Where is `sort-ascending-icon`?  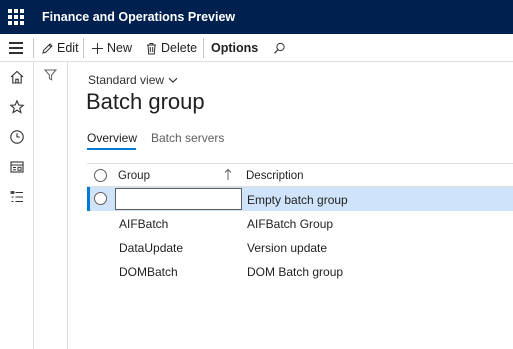 sort-ascending-icon is located at coordinates (228, 174).